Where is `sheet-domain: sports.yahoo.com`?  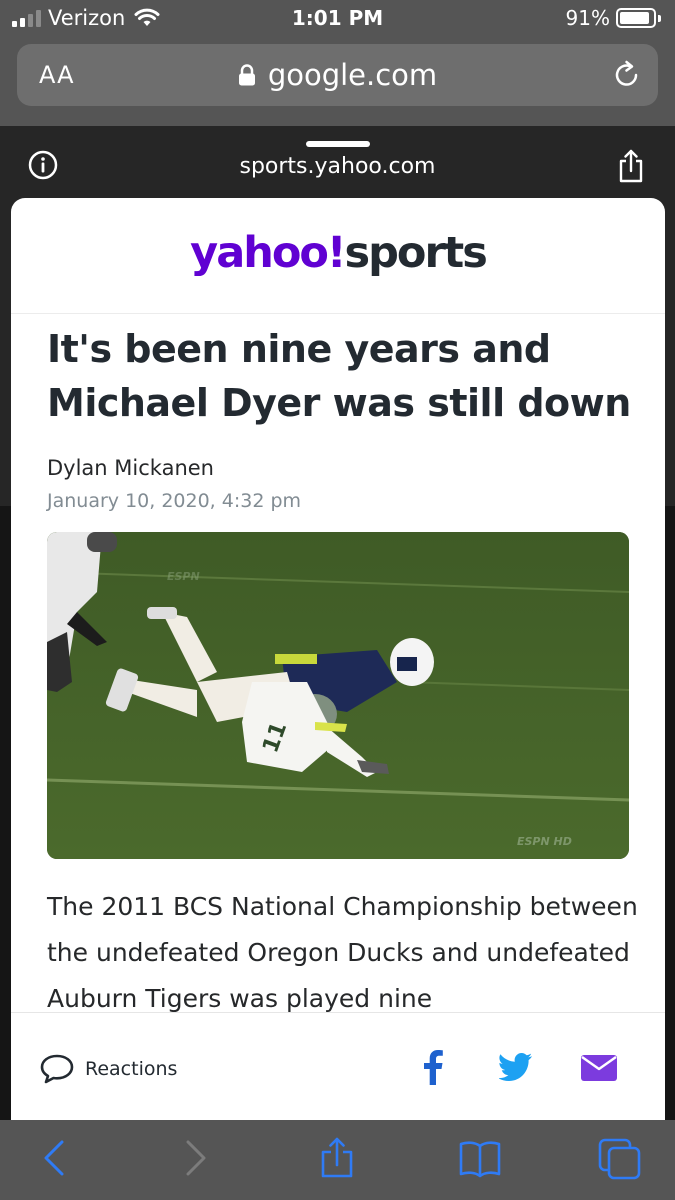
sheet-domain: sports.yahoo.com is located at coordinates (337, 166).